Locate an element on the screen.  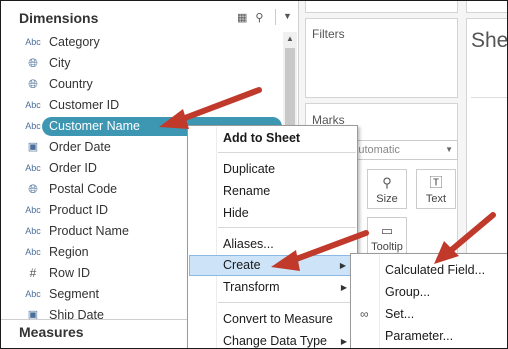
field-label: Row ID is located at coordinates (69, 273).